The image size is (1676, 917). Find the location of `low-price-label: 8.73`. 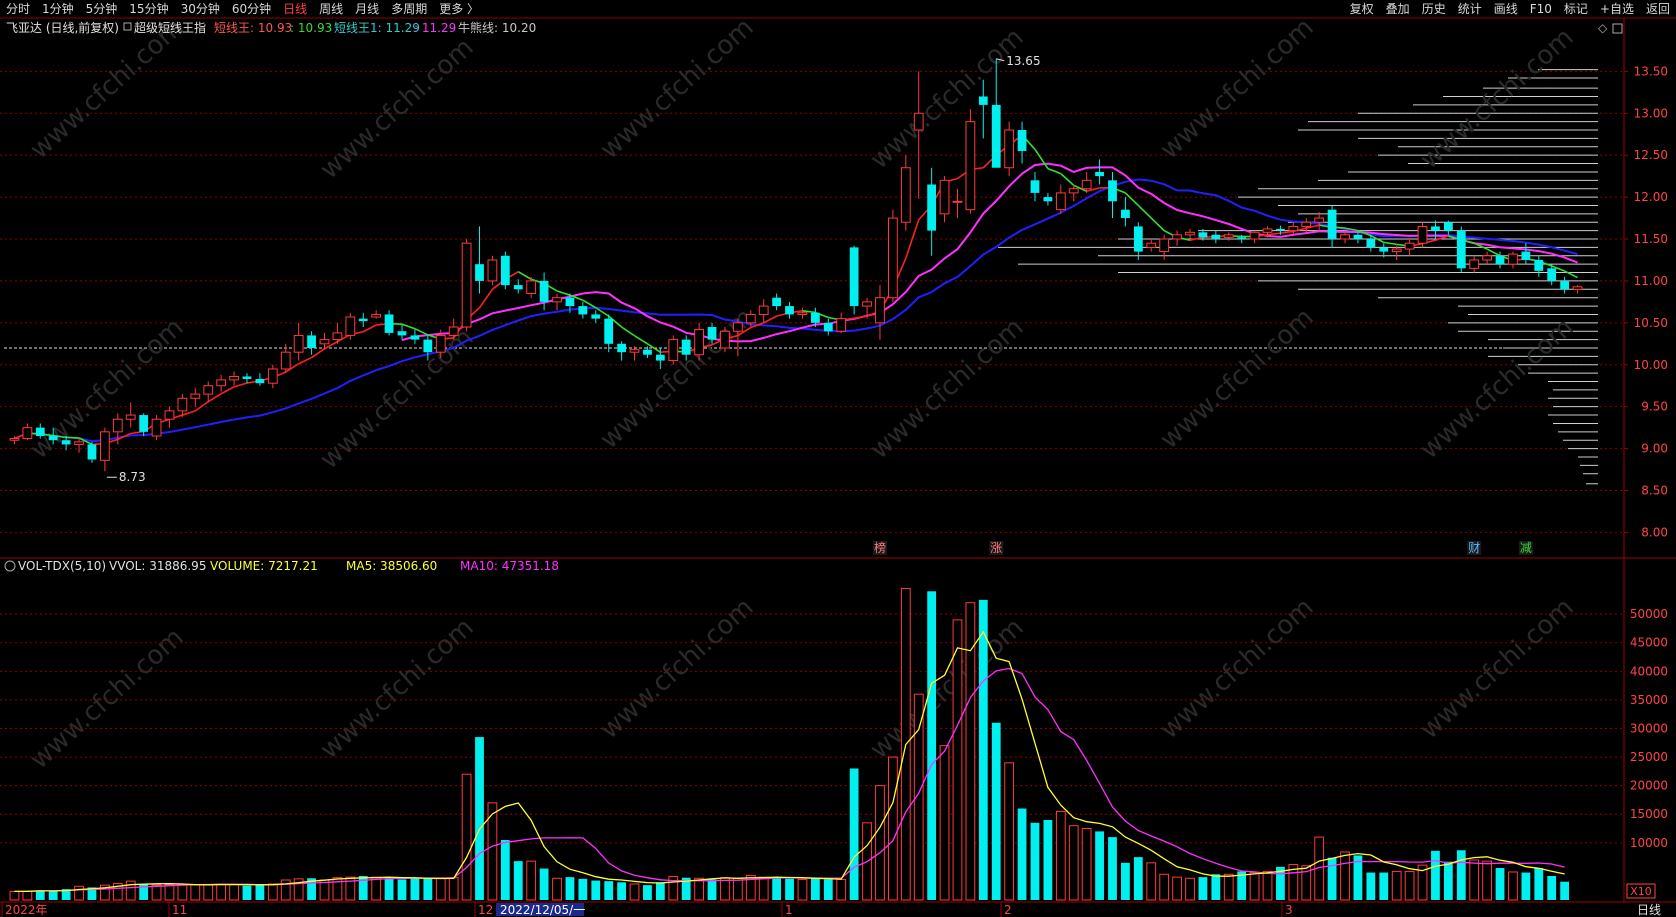

low-price-label: 8.73 is located at coordinates (132, 477).